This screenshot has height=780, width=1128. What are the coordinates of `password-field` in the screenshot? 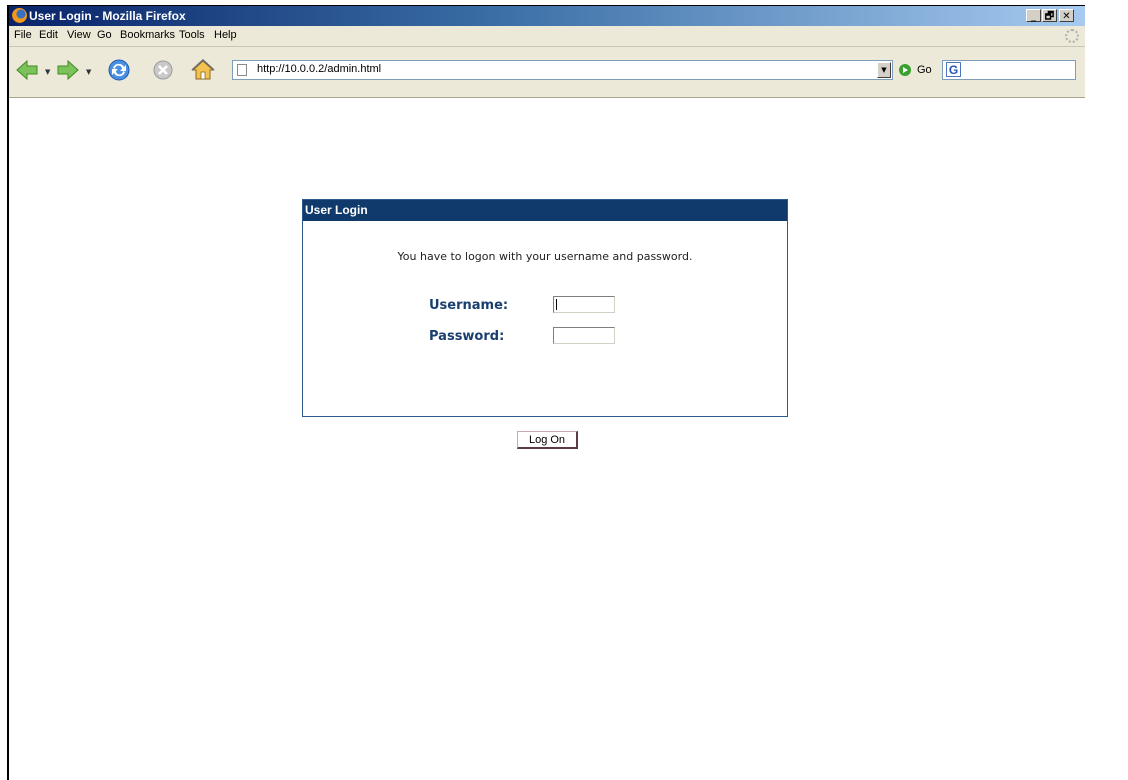 It's located at (584, 335).